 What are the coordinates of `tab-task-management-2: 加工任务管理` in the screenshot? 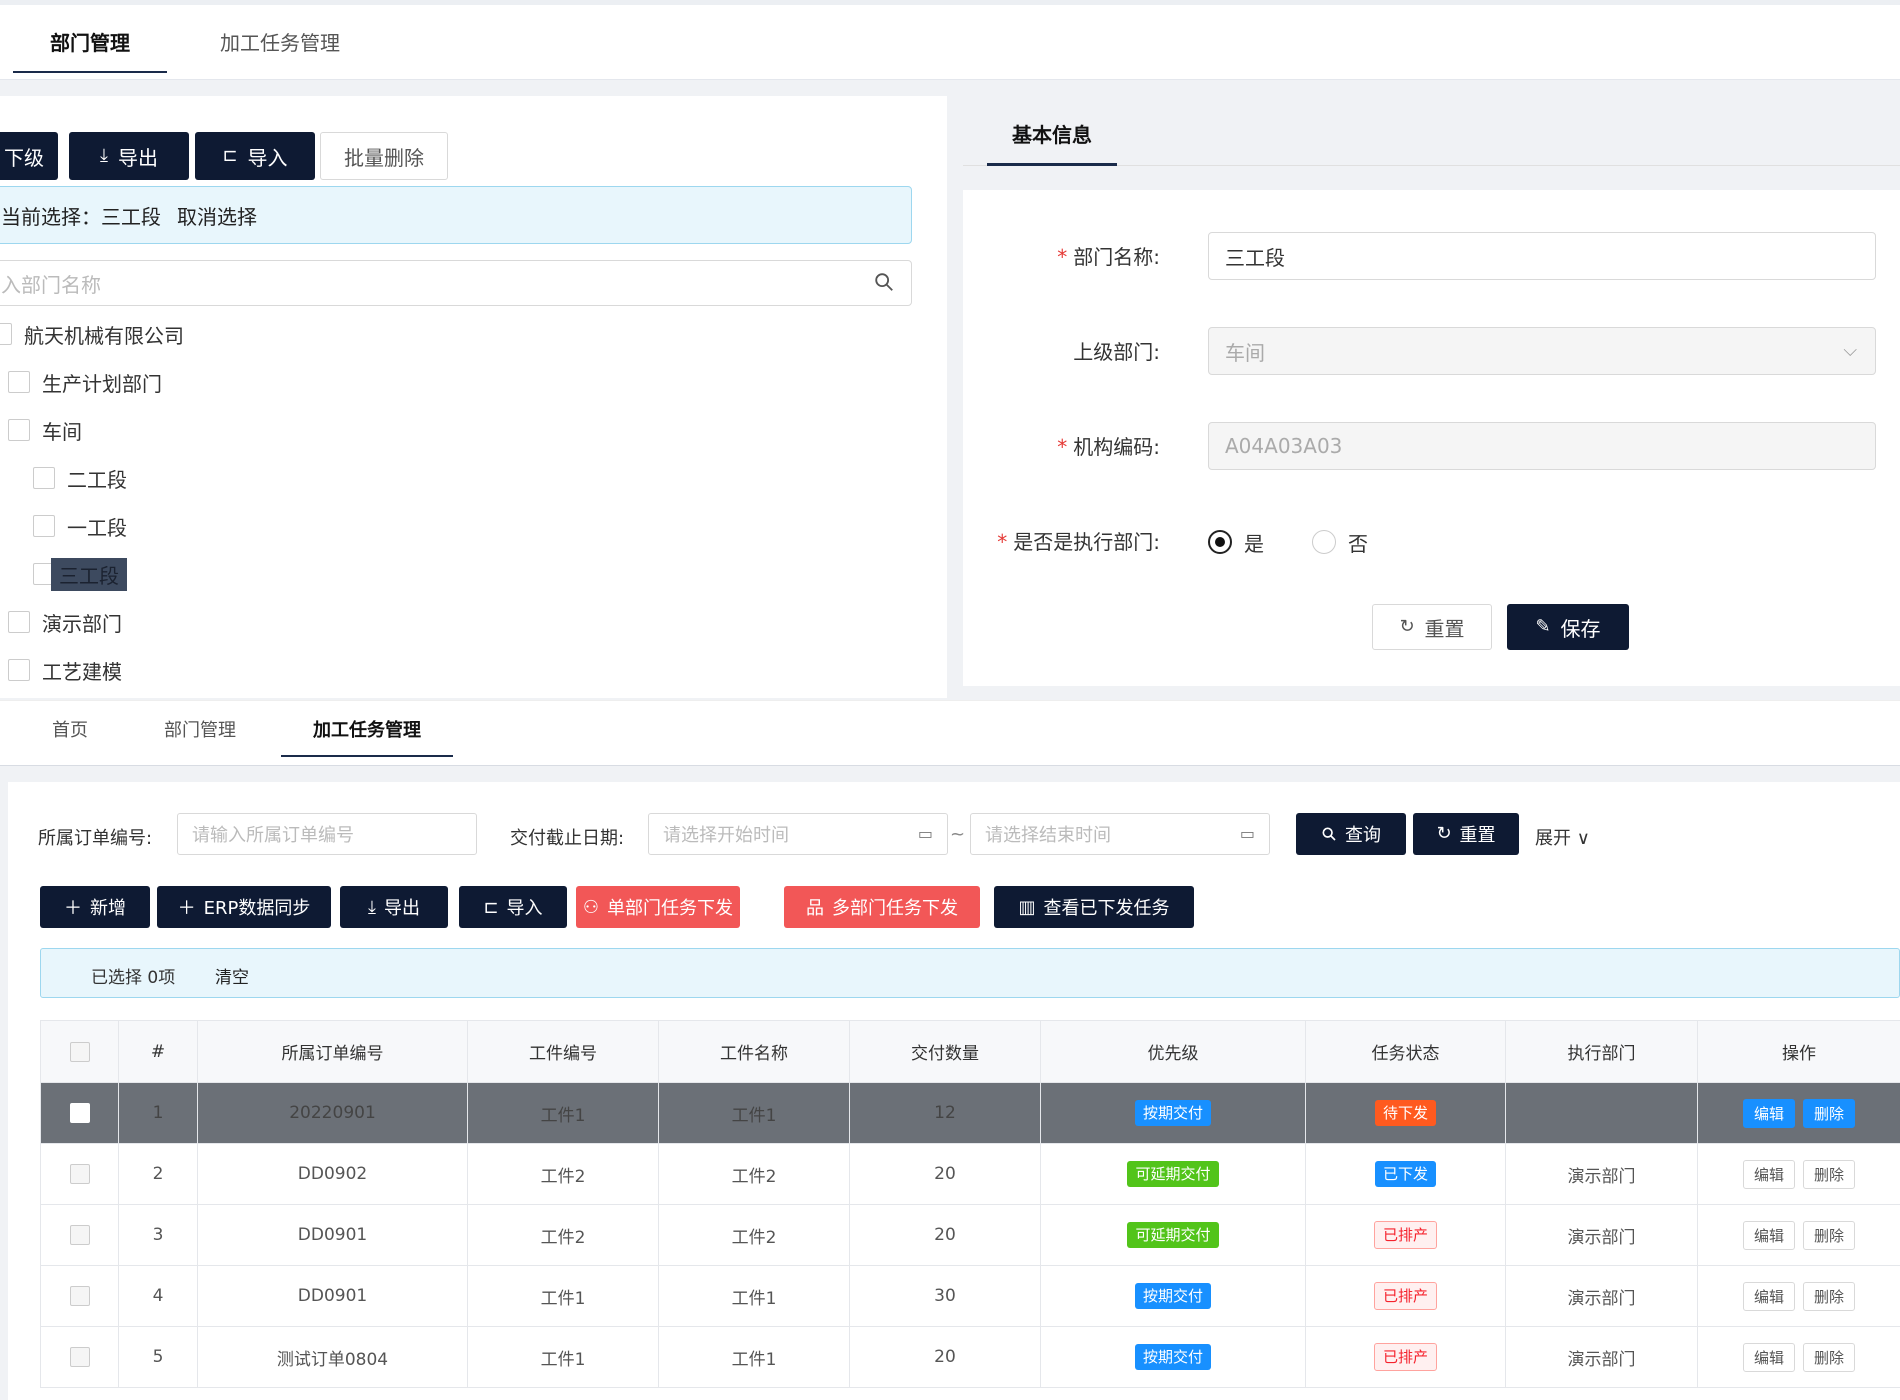 It's located at (367, 733).